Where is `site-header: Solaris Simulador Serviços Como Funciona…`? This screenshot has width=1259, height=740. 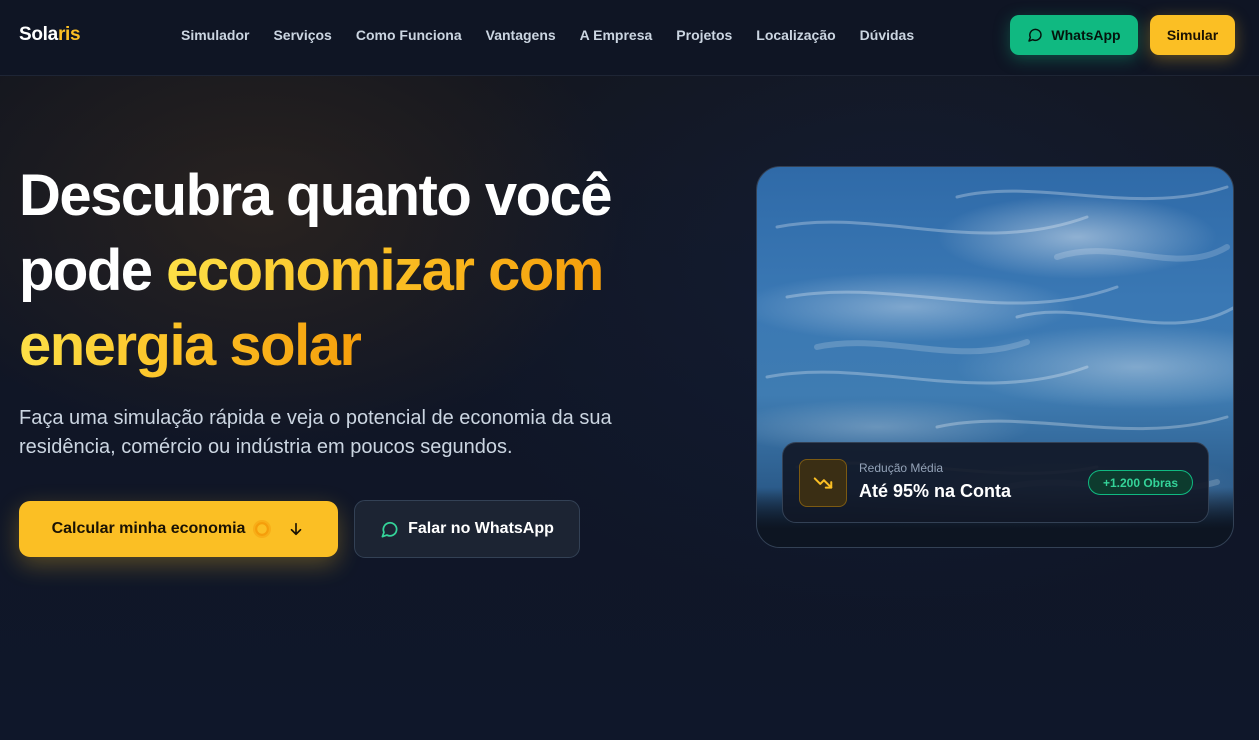
site-header: Solaris Simulador Serviços Como Funciona… is located at coordinates (629, 38).